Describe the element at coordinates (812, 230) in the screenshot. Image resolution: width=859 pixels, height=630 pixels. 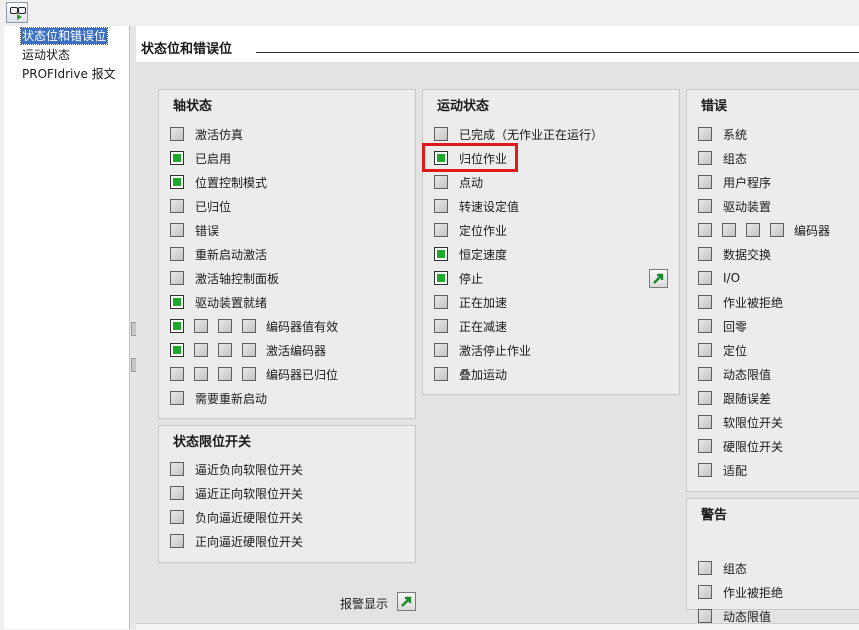
I see `status-label: 编码器` at that location.